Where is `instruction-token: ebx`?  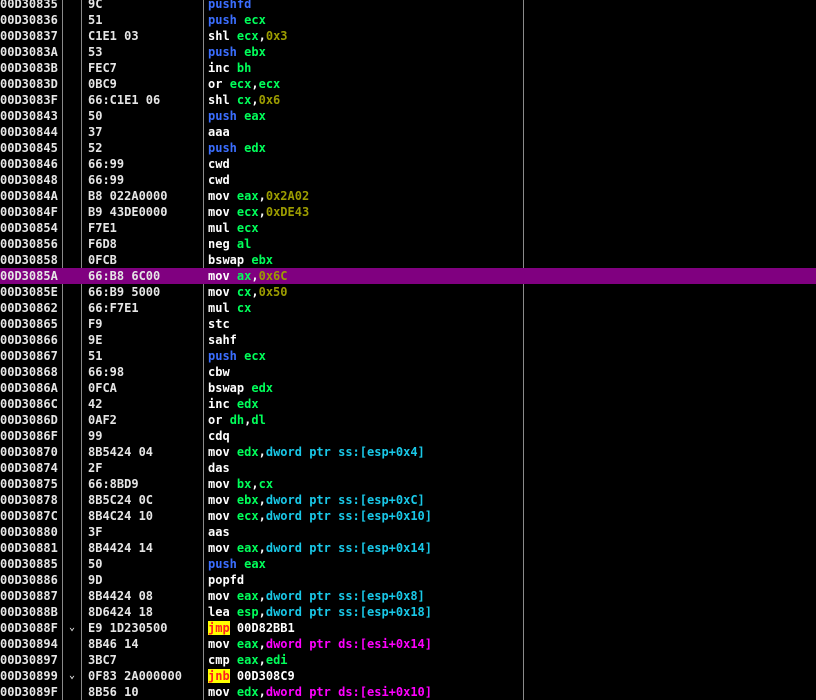
instruction-token: ebx is located at coordinates (255, 52).